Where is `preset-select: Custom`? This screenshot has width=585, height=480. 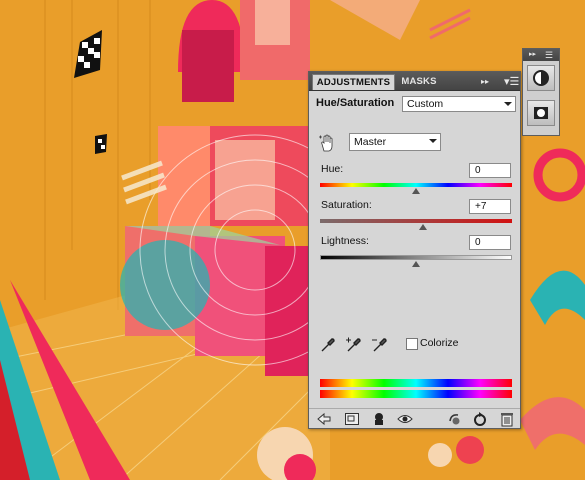 preset-select: Custom is located at coordinates (459, 104).